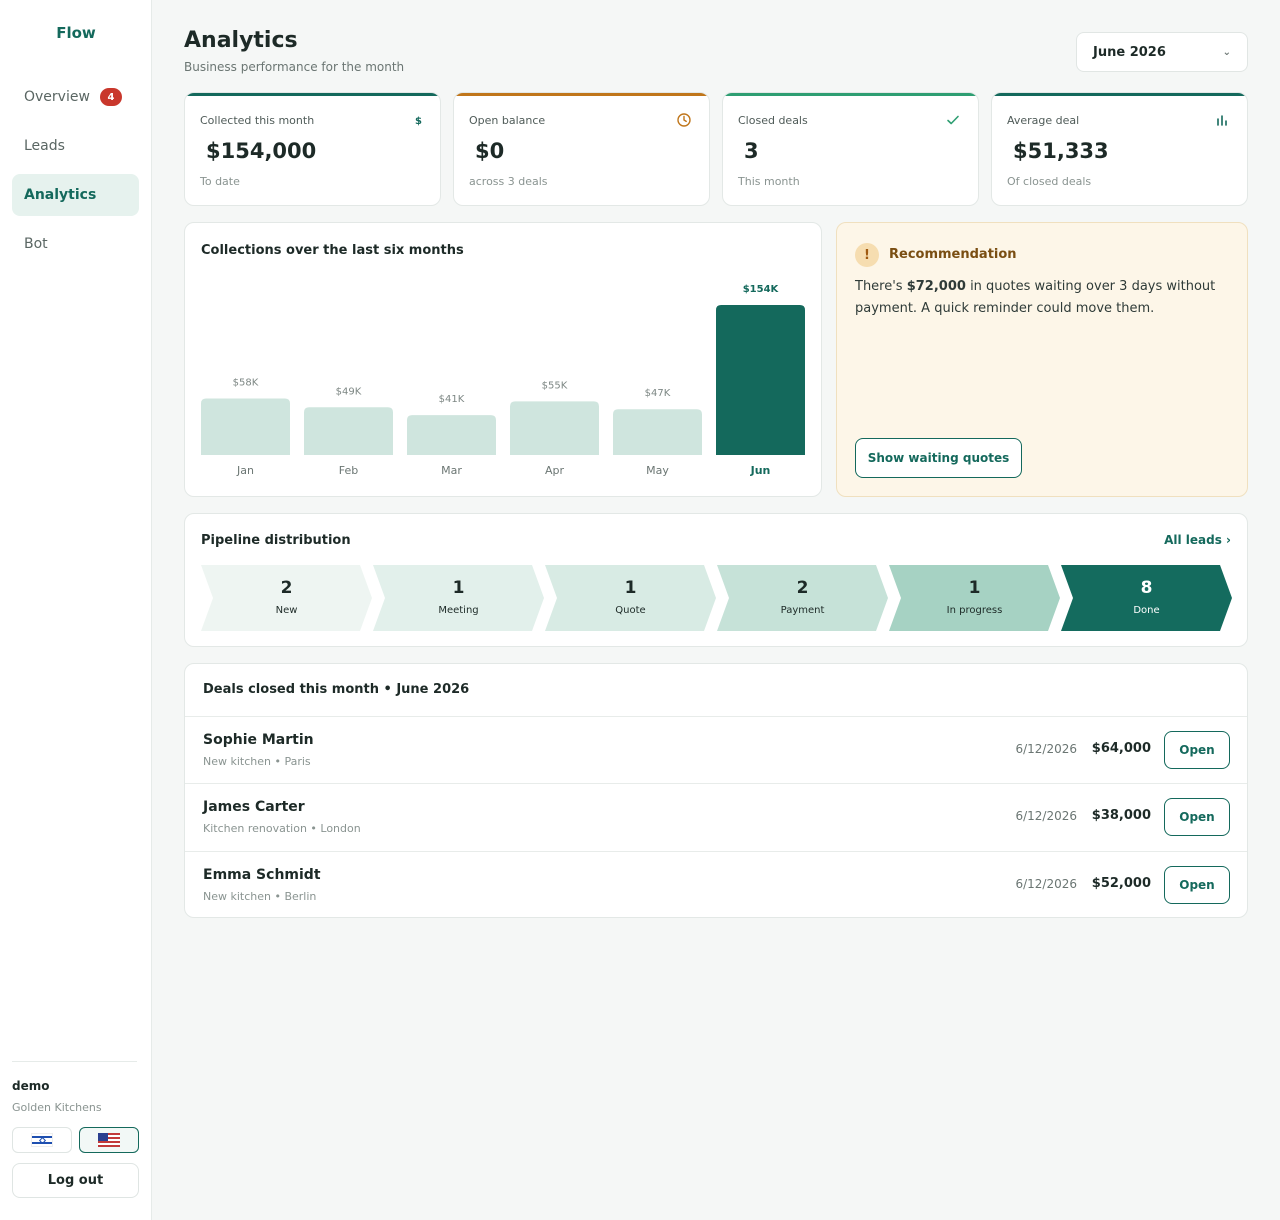 The image size is (1280, 1220). What do you see at coordinates (260, 896) in the screenshot?
I see `deal-meta: New kitchen • Berlin` at bounding box center [260, 896].